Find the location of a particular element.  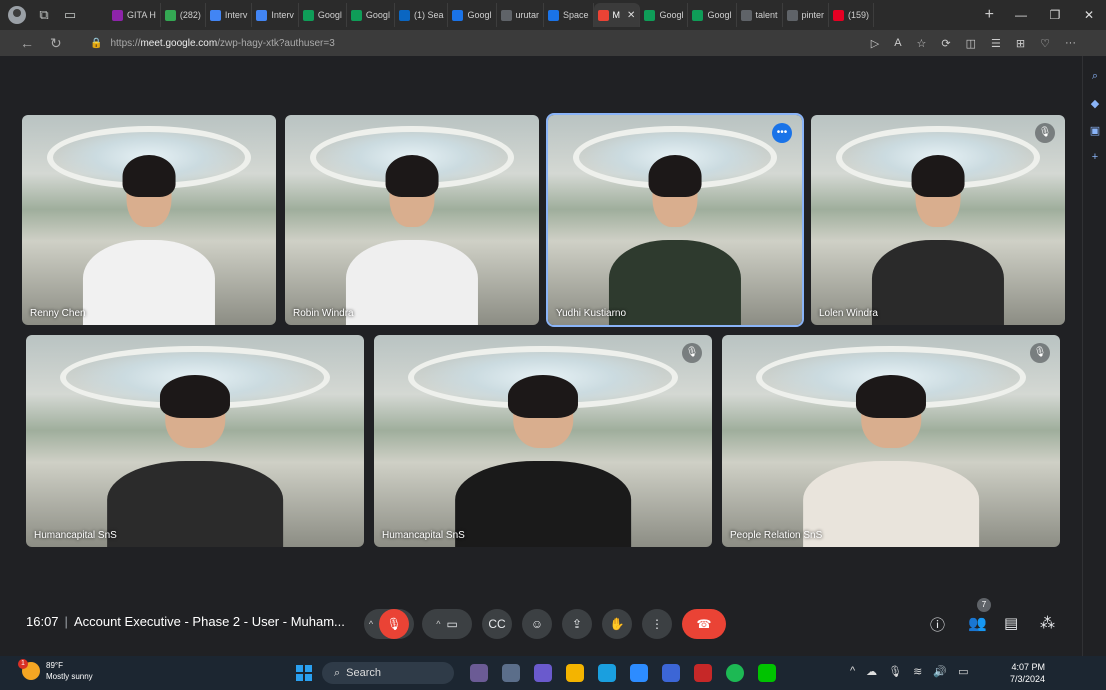

collections-icon: ⊞ is located at coordinates (1020, 43).